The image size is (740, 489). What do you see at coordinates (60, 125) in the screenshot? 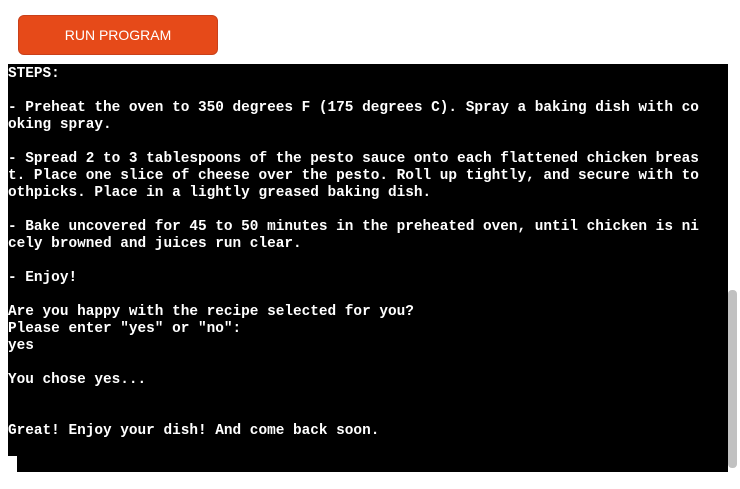
I see `terminal-line: oking spray.` at bounding box center [60, 125].